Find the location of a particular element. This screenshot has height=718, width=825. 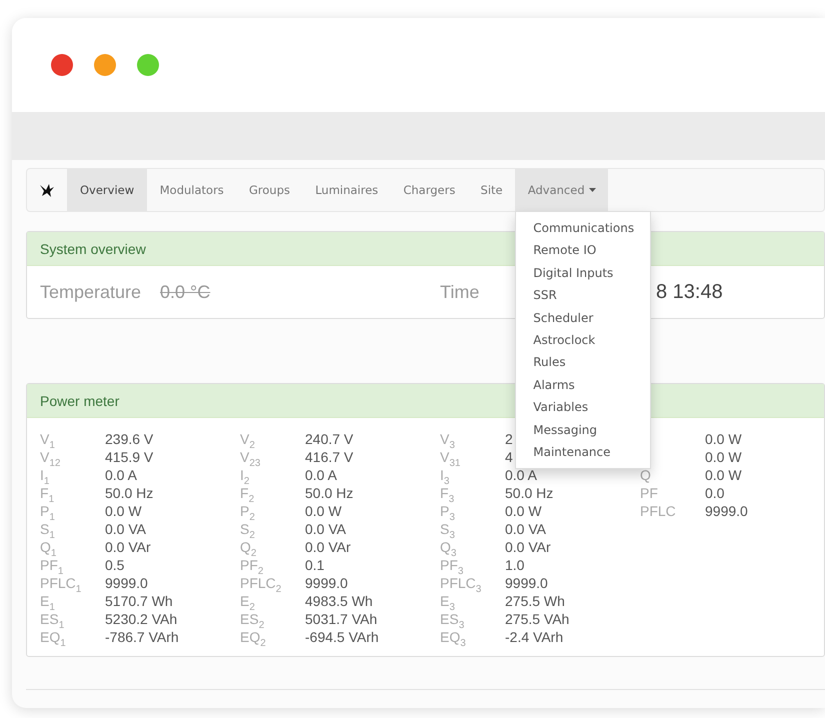

nav-tab: Luminaires is located at coordinates (346, 190).